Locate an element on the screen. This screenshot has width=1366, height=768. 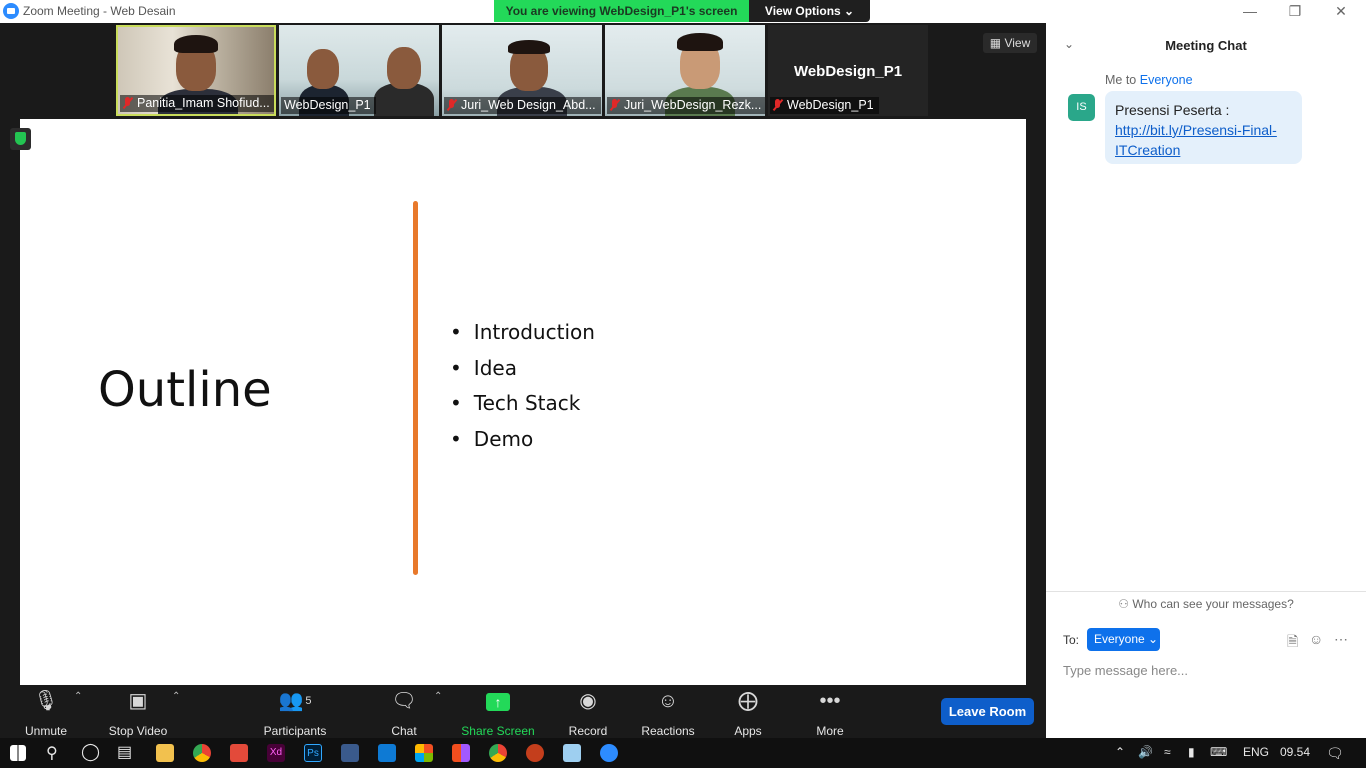
search-icon: ⚲ is located at coordinates (52, 753).